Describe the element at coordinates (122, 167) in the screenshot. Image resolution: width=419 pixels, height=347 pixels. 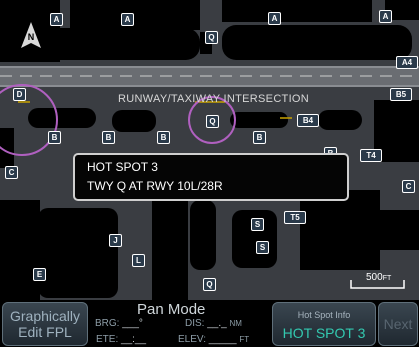
I see `hot-spot-popup-title: HOT SPOT 3` at that location.